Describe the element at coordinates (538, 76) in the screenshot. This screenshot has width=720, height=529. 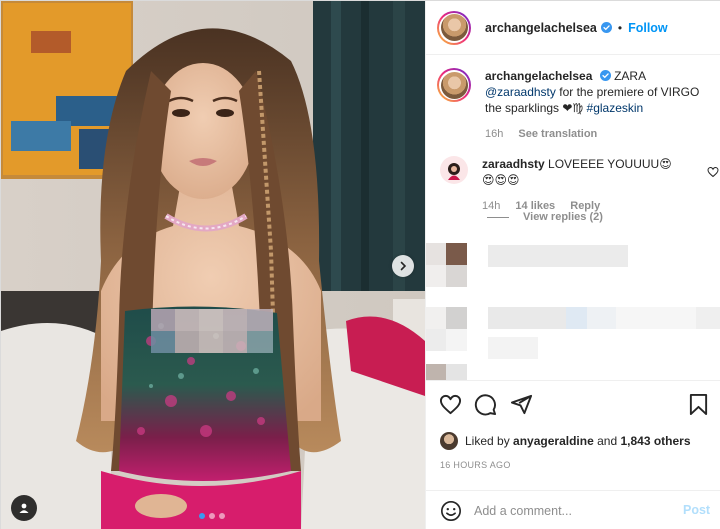
I see `caption-author: archangelachelsea` at that location.